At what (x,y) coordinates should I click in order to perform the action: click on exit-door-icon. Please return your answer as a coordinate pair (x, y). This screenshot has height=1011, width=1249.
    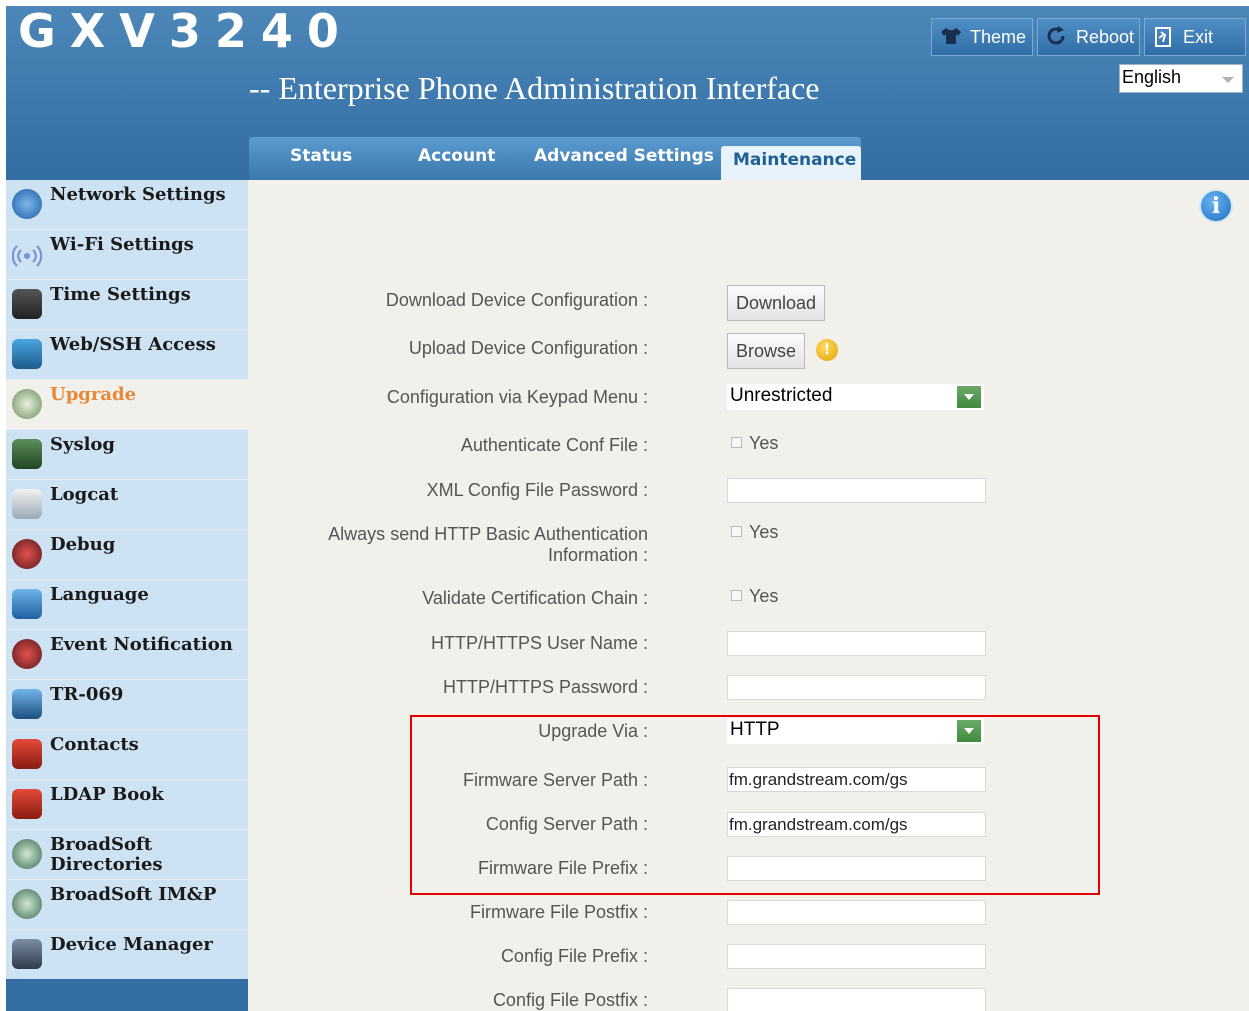
    Looking at the image, I should click on (1165, 37).